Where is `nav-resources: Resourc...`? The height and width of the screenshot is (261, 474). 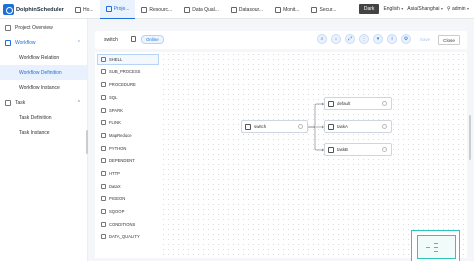 nav-resources: Resourc... is located at coordinates (156, 9).